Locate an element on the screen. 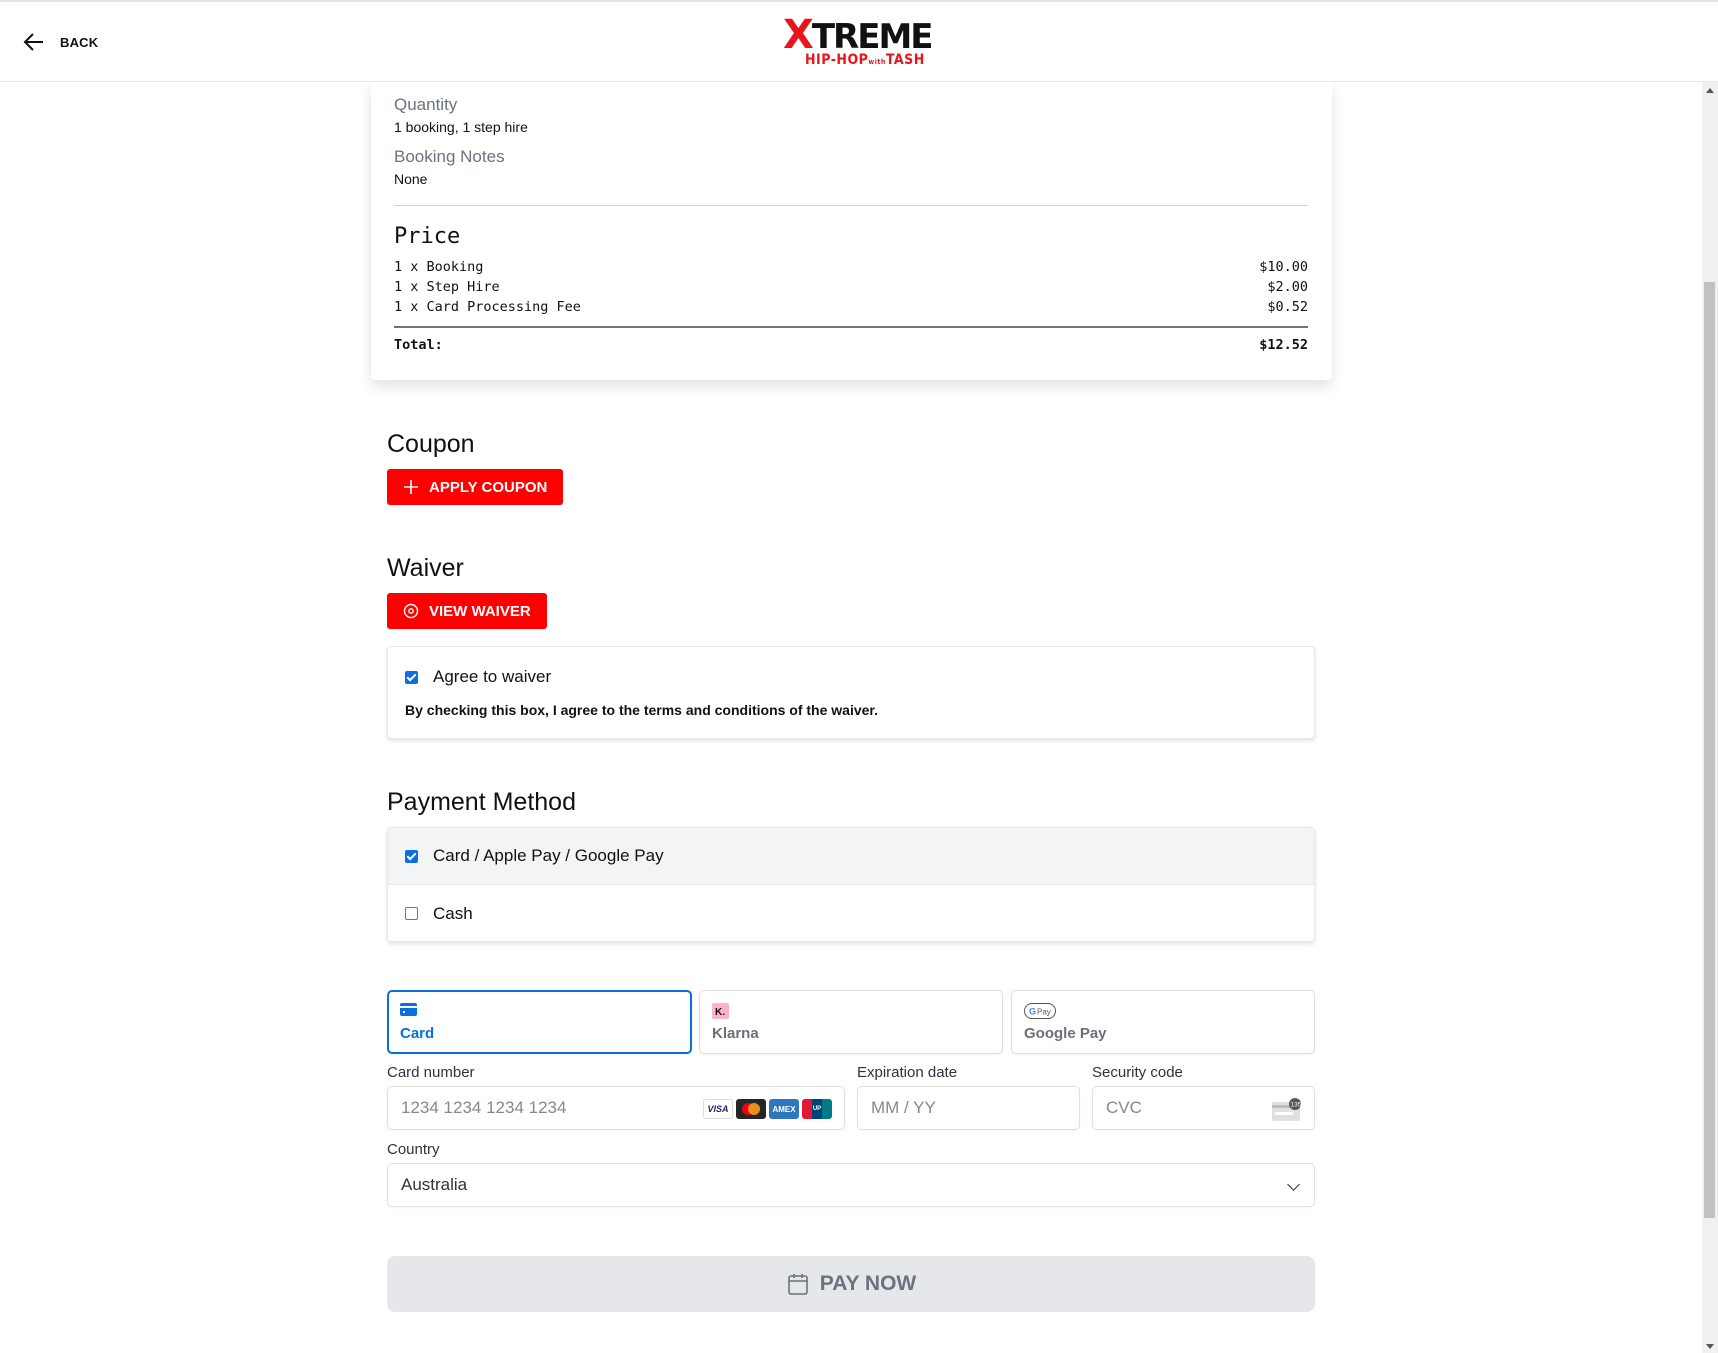  country-label: Country is located at coordinates (413, 1149).